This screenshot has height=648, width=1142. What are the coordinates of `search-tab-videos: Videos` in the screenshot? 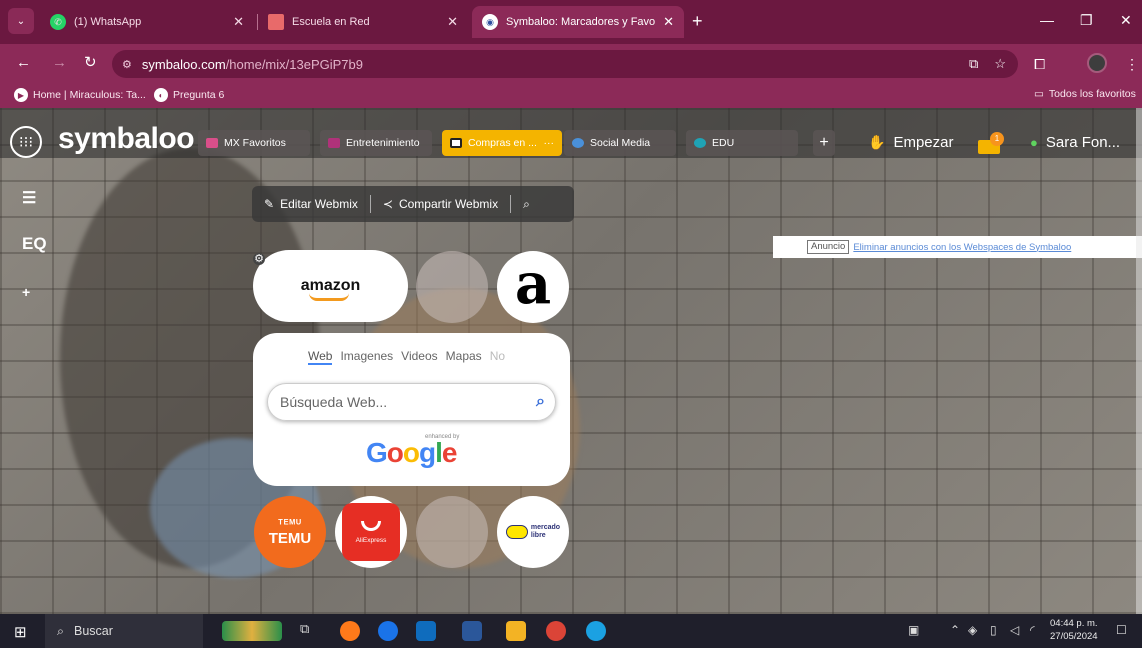 It's located at (419, 357).